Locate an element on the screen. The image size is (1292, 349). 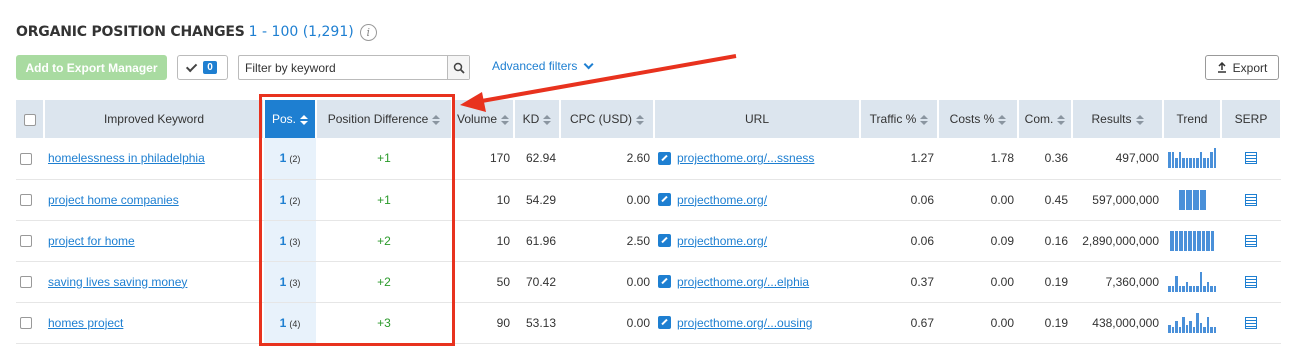
checkmark-icon is located at coordinates (192, 66).